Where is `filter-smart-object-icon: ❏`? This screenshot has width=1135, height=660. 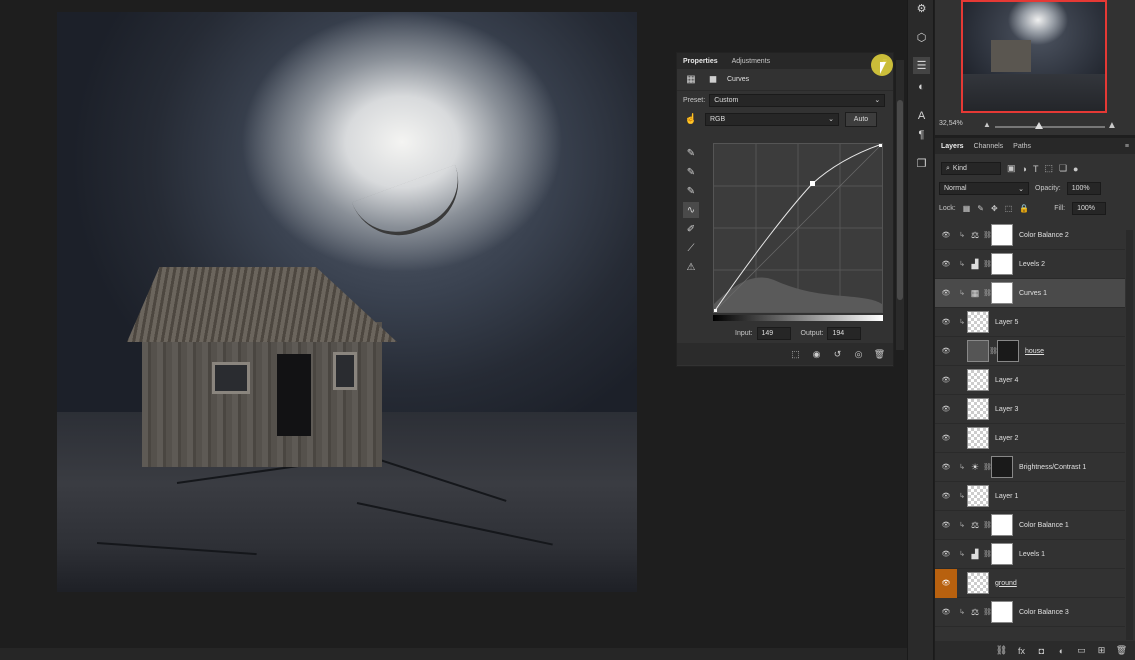 filter-smart-object-icon: ❏ is located at coordinates (1063, 168).